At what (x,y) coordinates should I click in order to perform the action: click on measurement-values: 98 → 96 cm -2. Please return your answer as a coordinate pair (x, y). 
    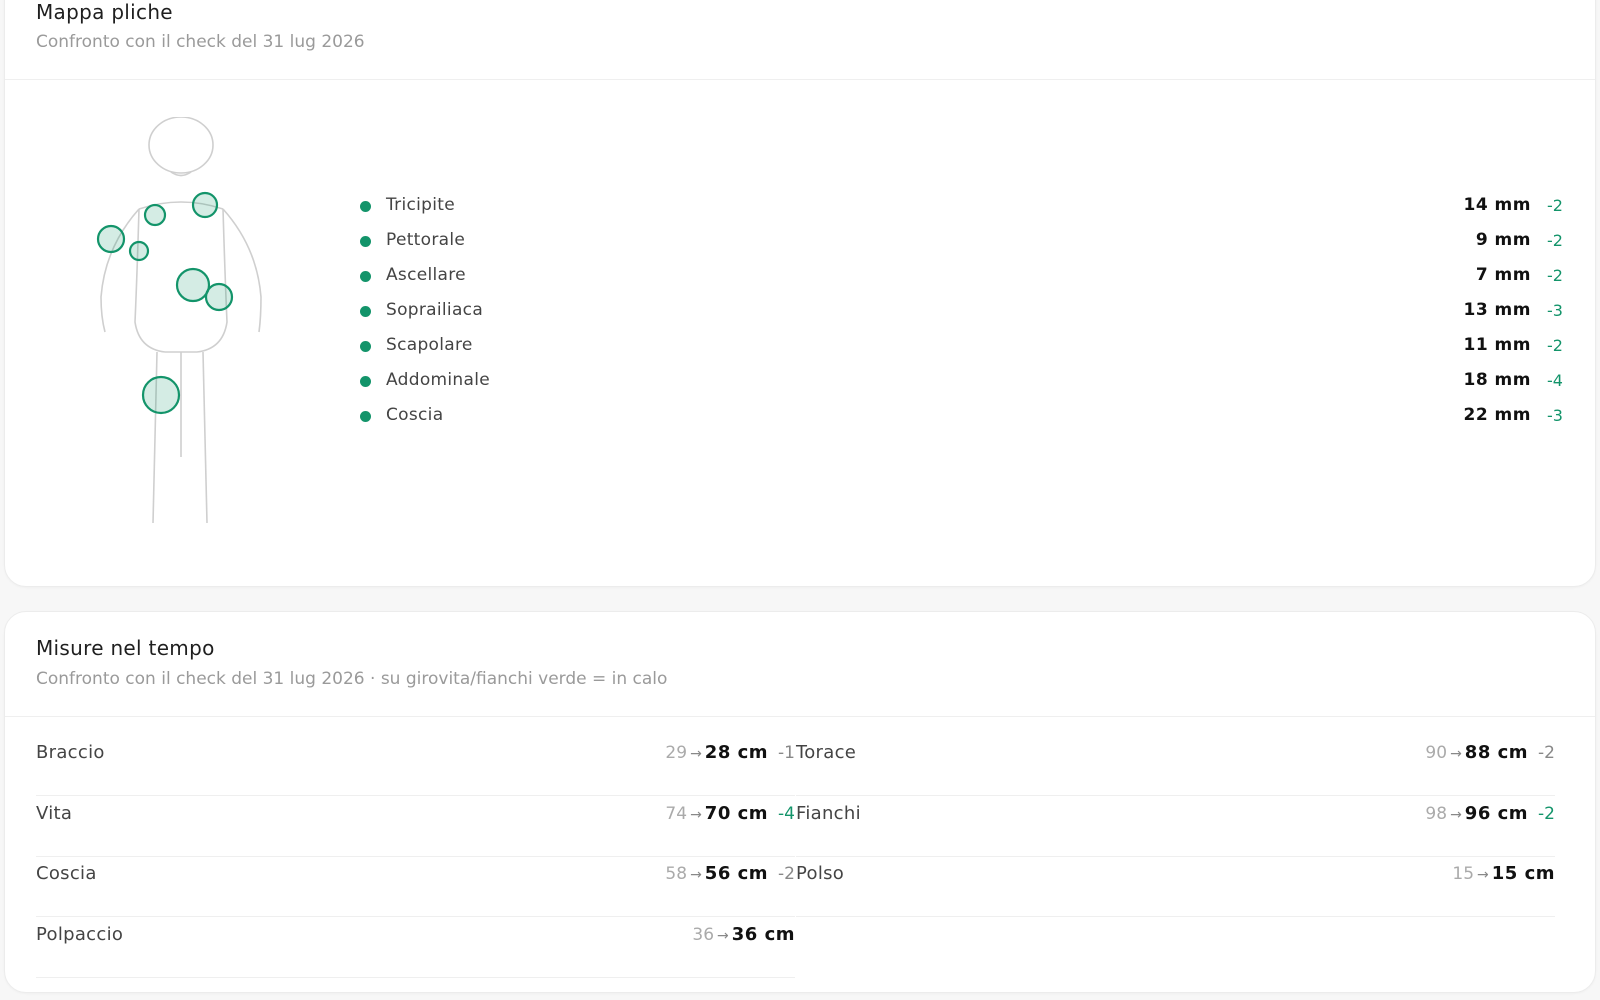
    Looking at the image, I should click on (1490, 813).